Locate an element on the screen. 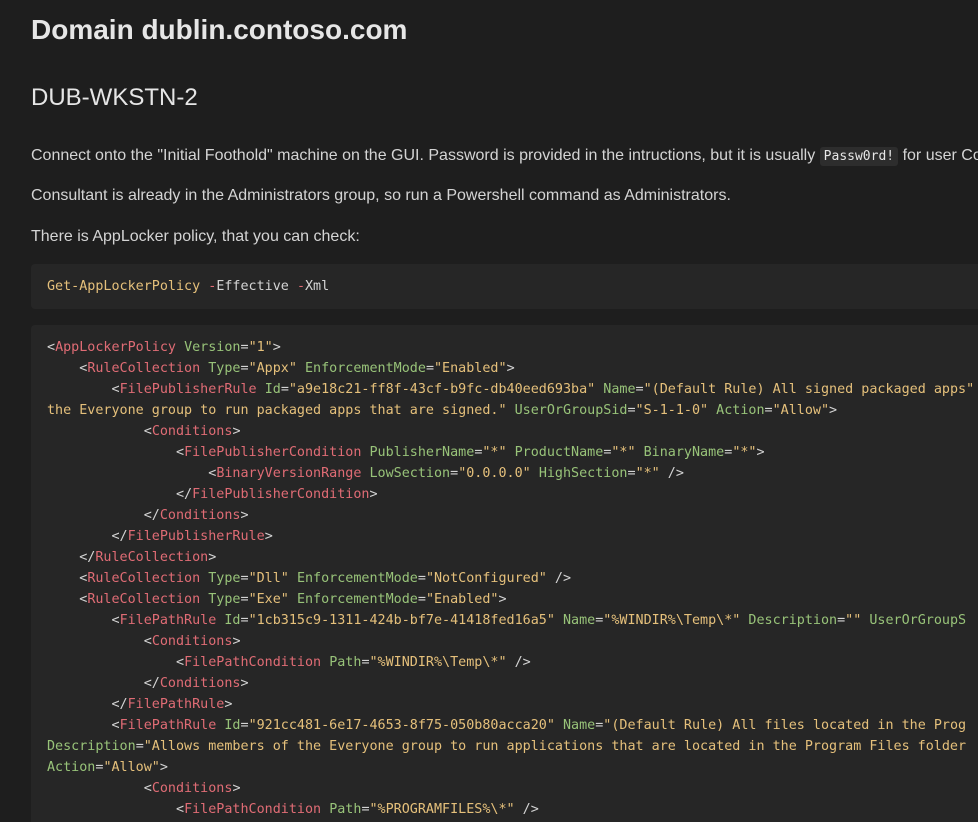  code-line: Action="Allow"> is located at coordinates (511, 767).